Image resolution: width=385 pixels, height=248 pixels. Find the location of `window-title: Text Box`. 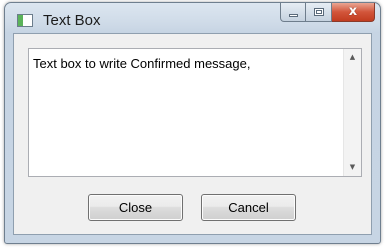

window-title: Text Box is located at coordinates (72, 20).